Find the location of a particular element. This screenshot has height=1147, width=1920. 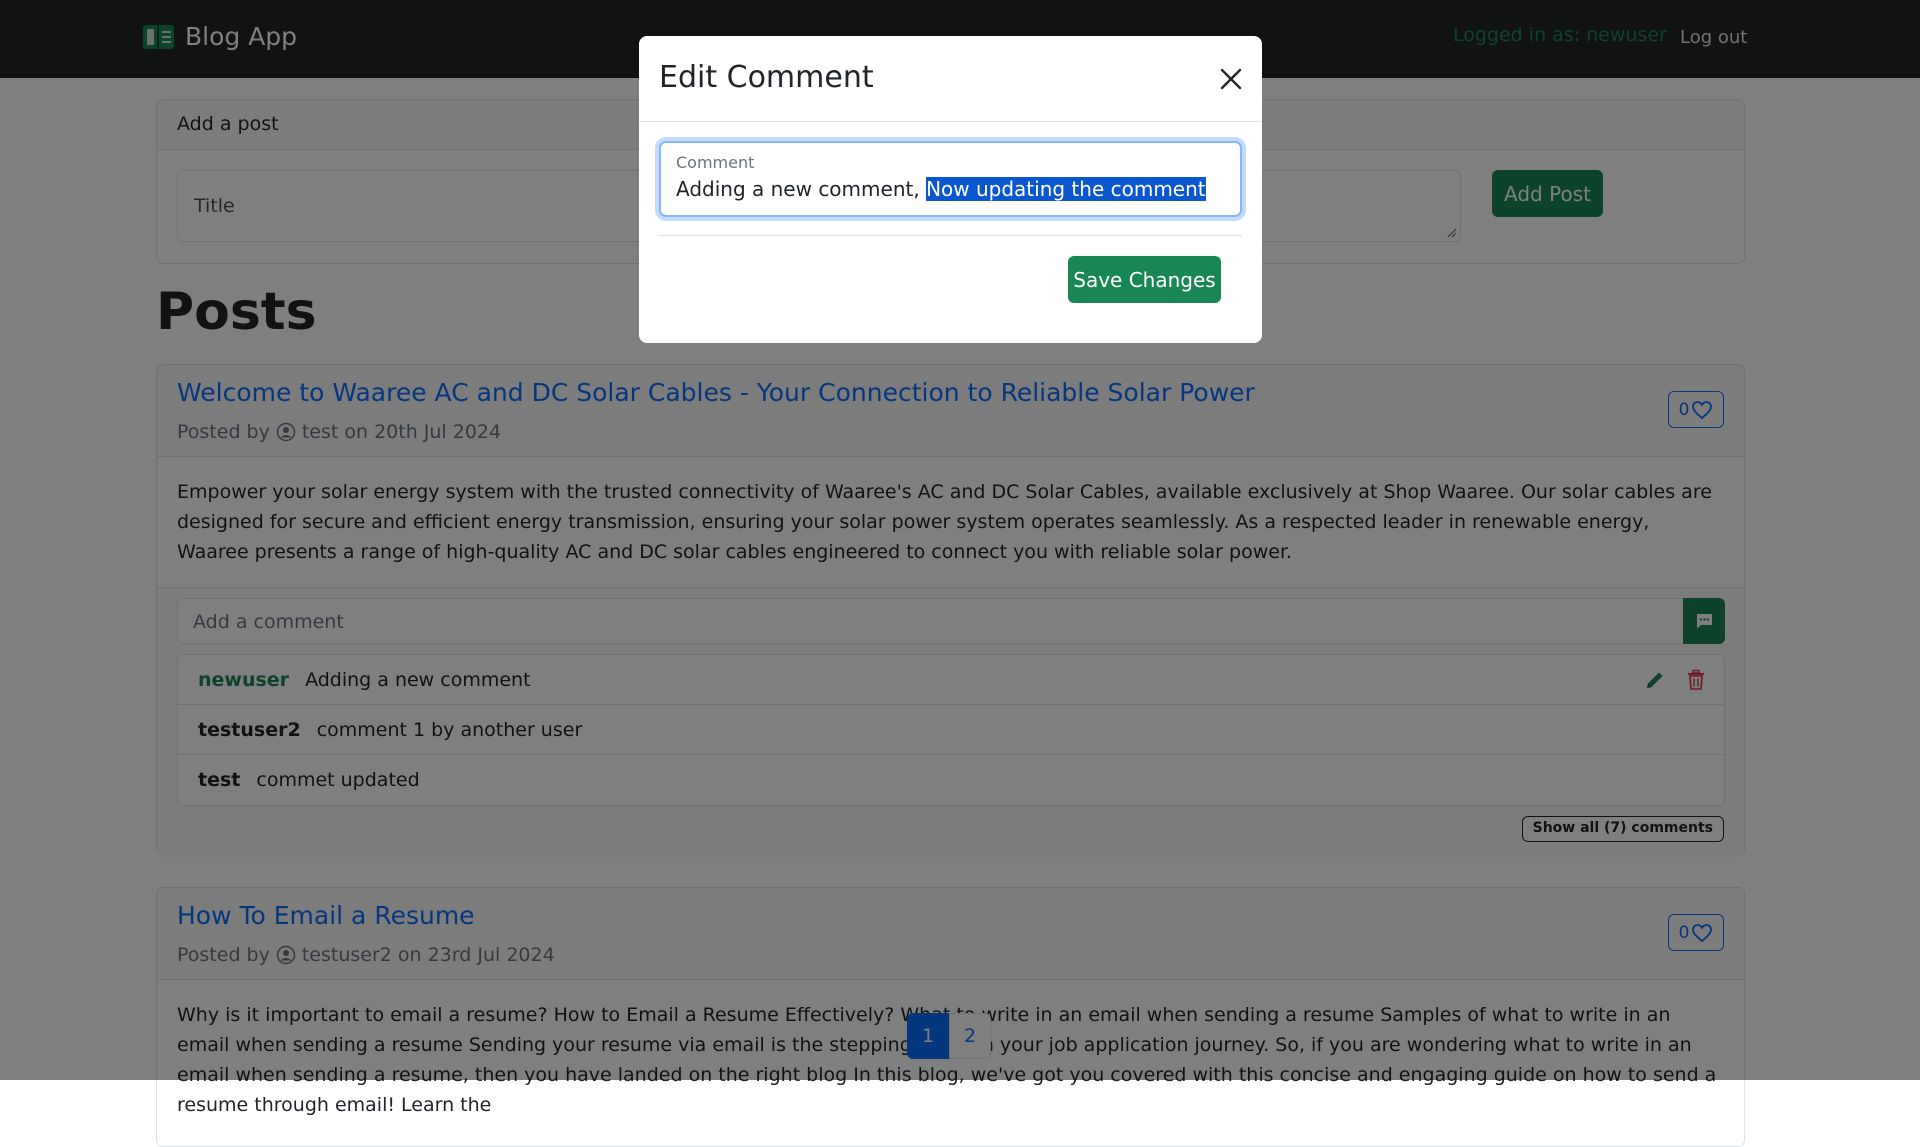

modal-divider is located at coordinates (950, 235).